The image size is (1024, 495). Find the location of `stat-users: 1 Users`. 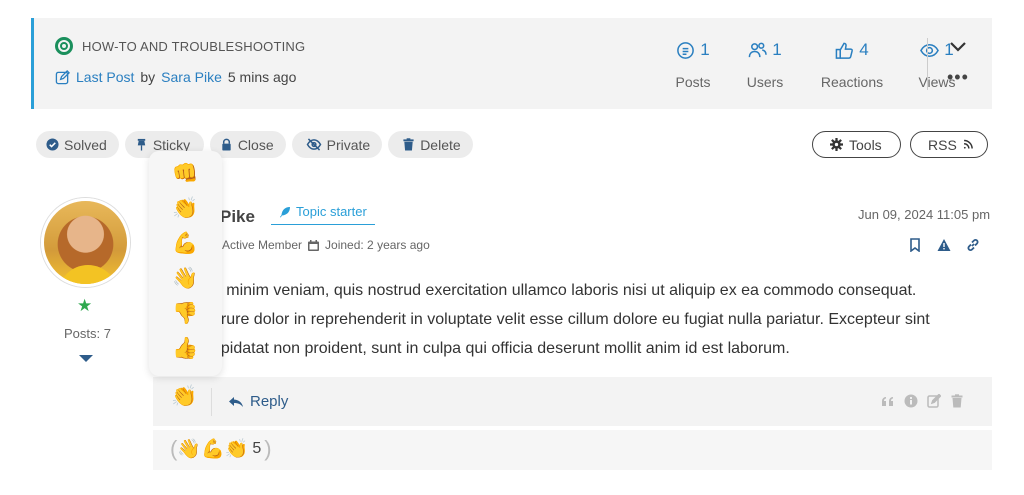

stat-users: 1 Users is located at coordinates (765, 64).